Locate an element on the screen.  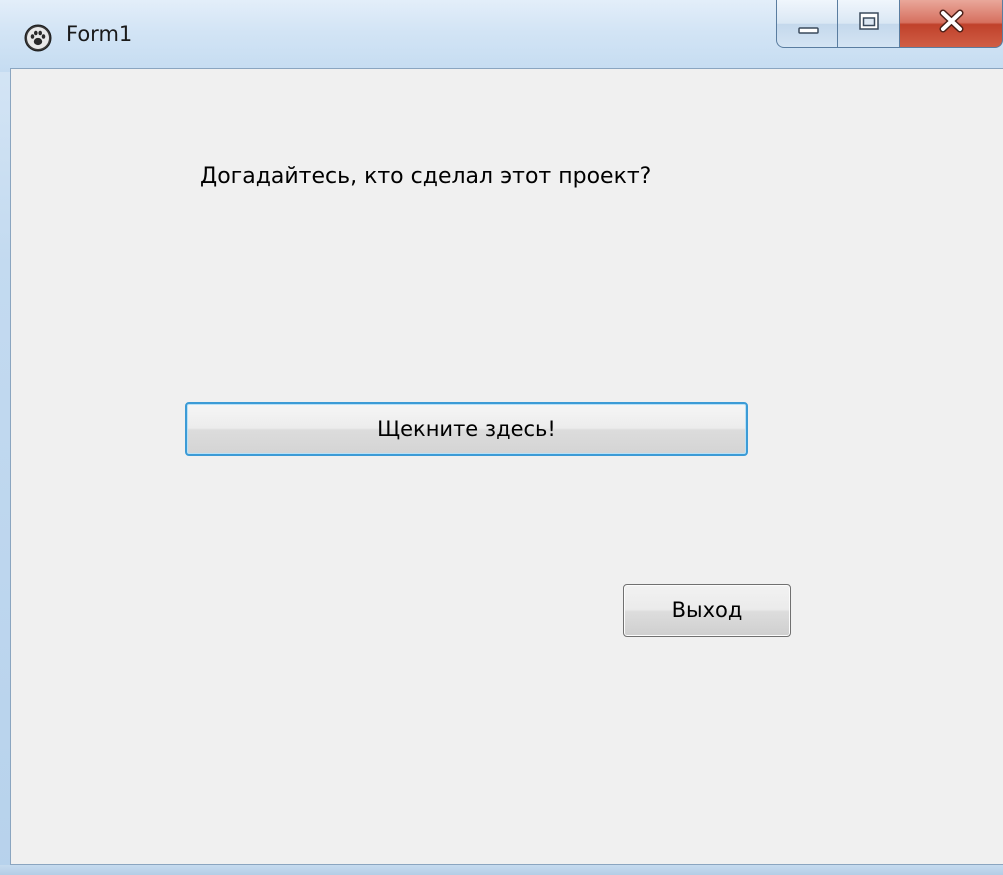
window-bottom-border is located at coordinates (501, 870).